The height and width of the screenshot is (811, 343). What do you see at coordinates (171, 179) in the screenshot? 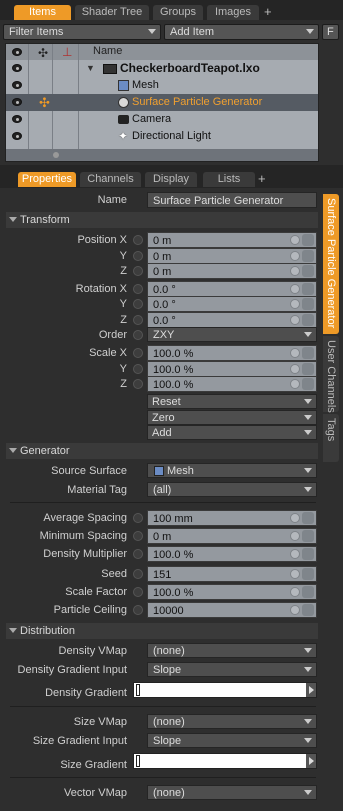
I see `tab-display: Display` at bounding box center [171, 179].